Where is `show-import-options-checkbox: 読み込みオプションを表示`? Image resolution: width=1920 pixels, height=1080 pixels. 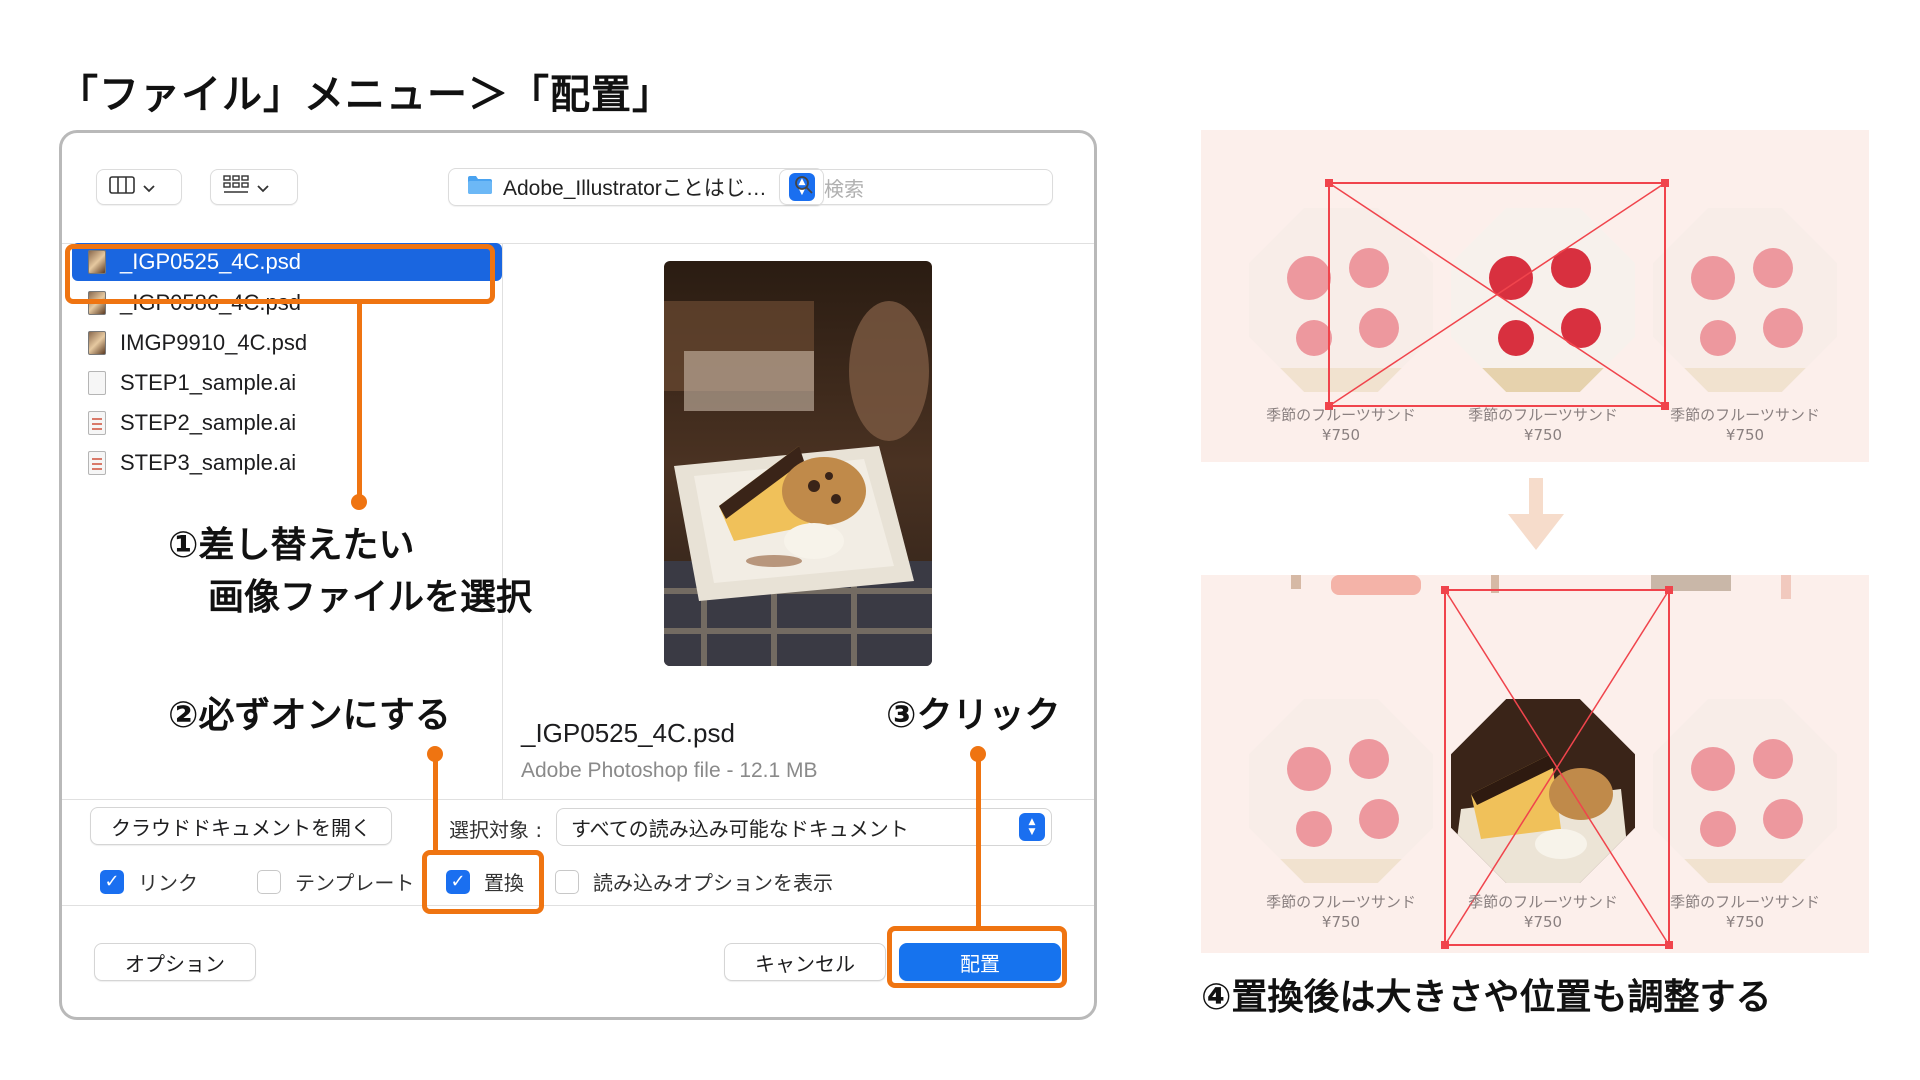
show-import-options-checkbox: 読み込みオプションを表示 is located at coordinates (694, 881).